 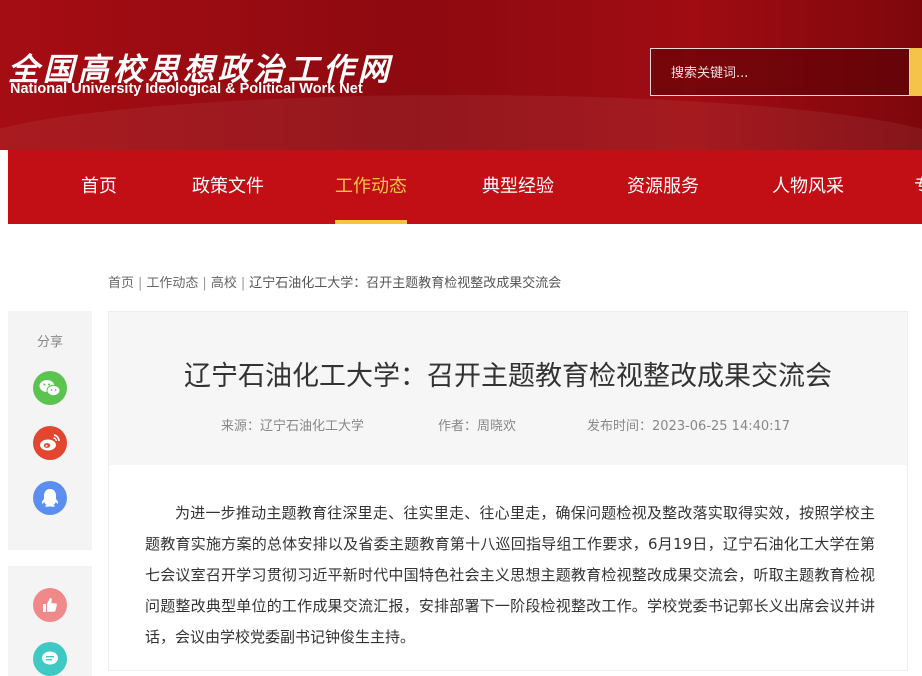 I want to click on qq-icon, so click(x=50, y=498).